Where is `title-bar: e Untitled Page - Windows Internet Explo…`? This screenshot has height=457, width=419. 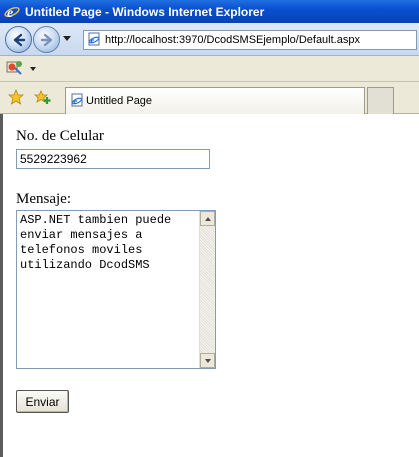 title-bar: e Untitled Page - Windows Internet Explo… is located at coordinates (209, 11).